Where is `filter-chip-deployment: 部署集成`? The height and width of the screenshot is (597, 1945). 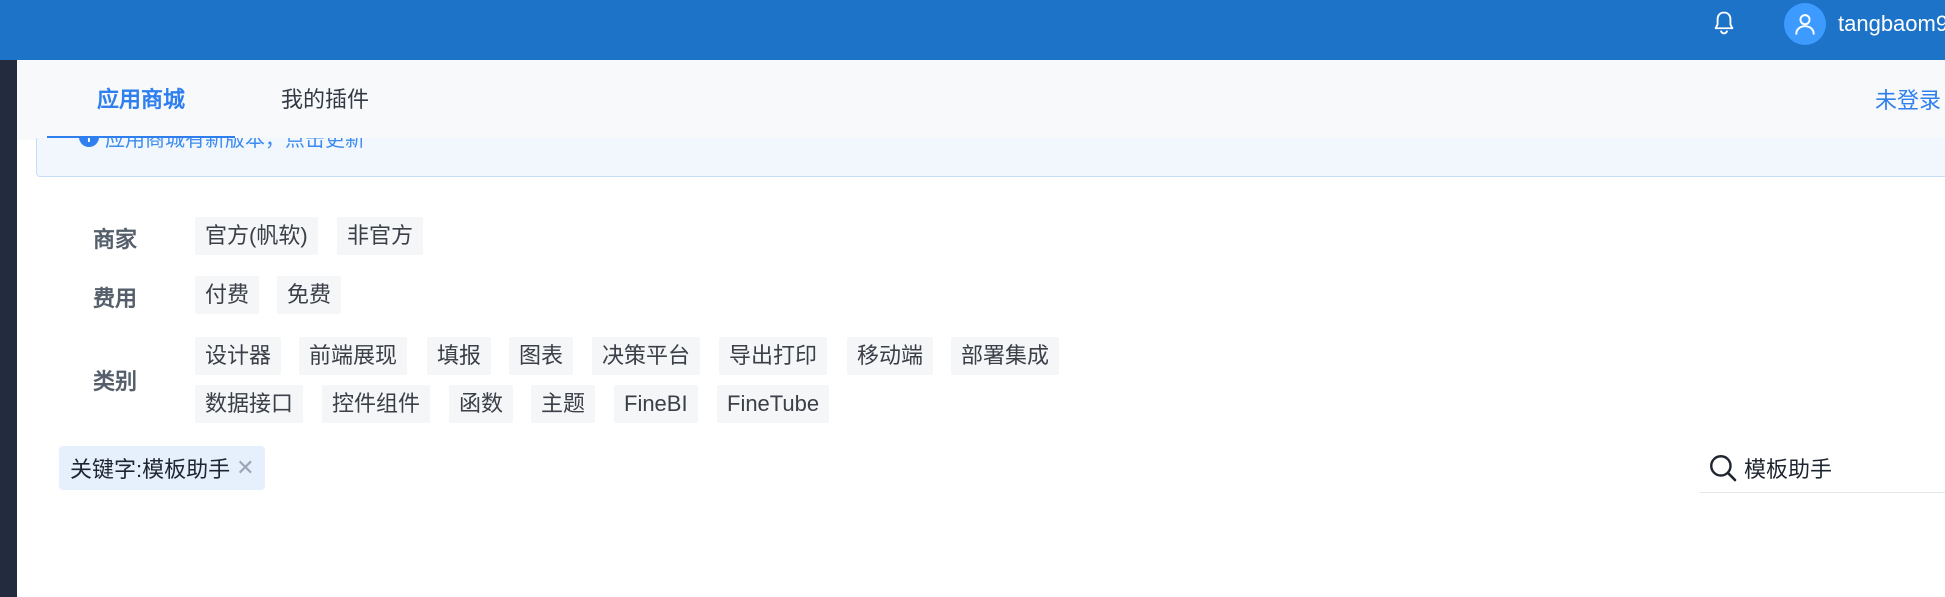 filter-chip-deployment: 部署集成 is located at coordinates (1005, 356).